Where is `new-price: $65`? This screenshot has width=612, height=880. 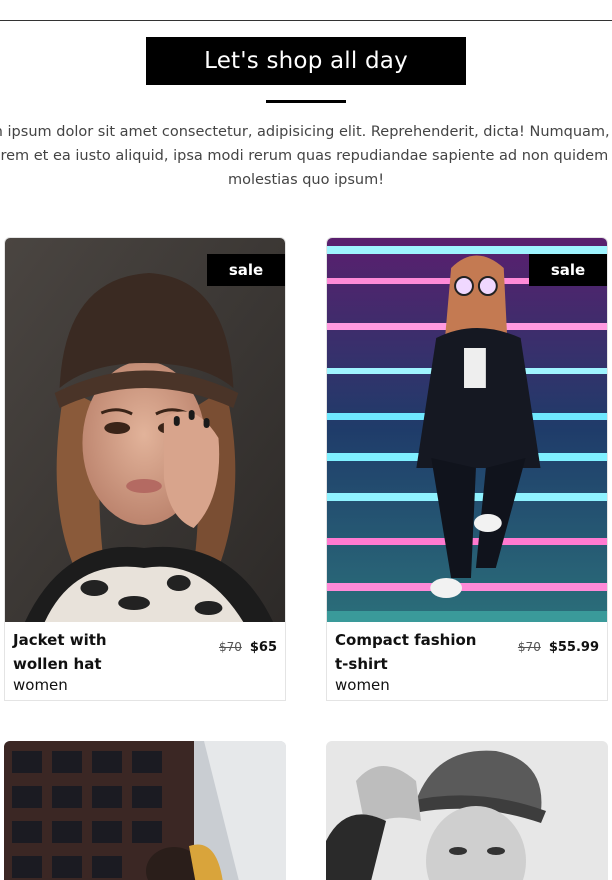
new-price: $65 is located at coordinates (263, 647).